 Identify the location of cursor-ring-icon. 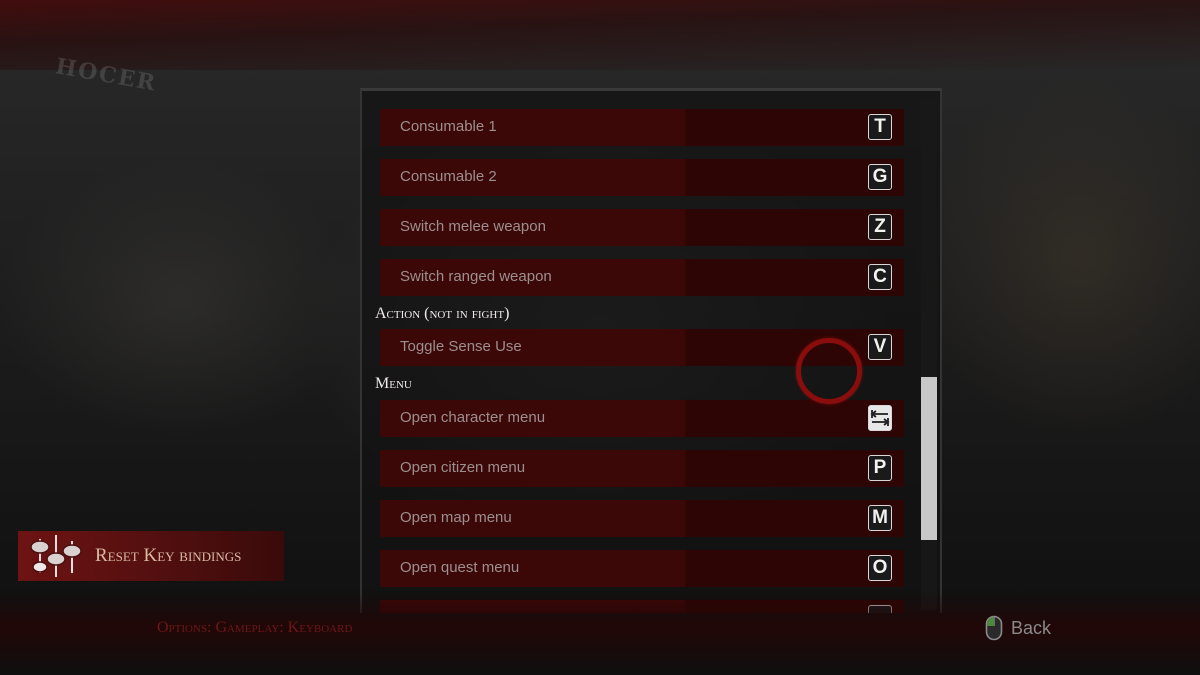
(829, 371).